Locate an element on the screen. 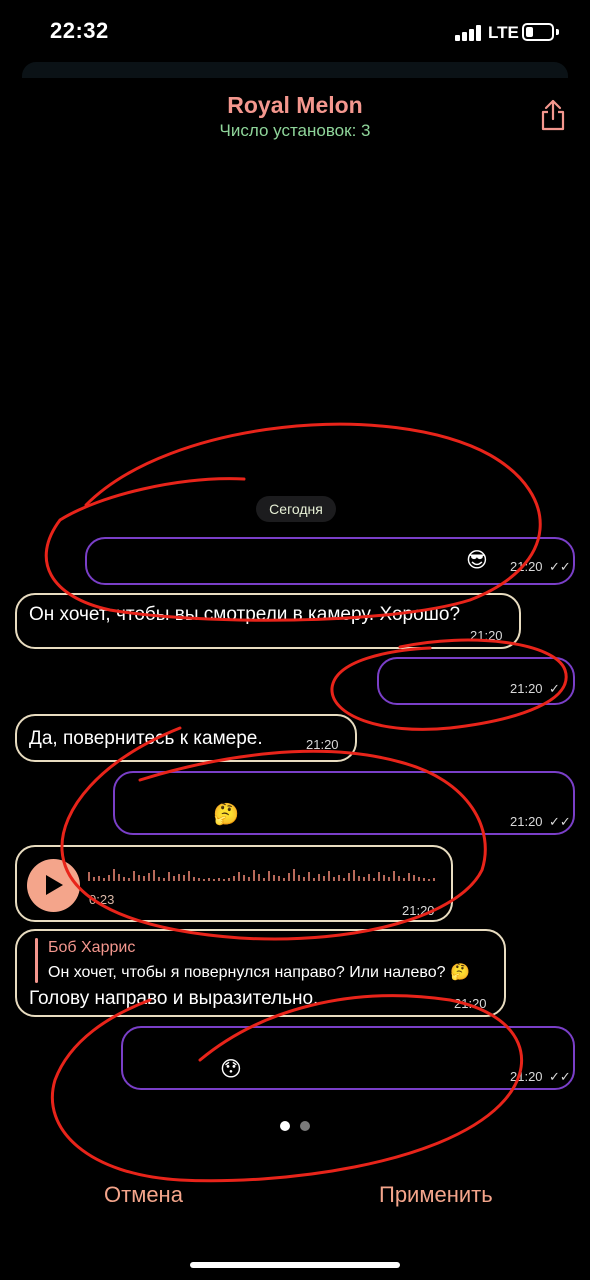 This screenshot has width=590, height=1280. message-text: Да, повернитесь к камере. is located at coordinates (146, 738).